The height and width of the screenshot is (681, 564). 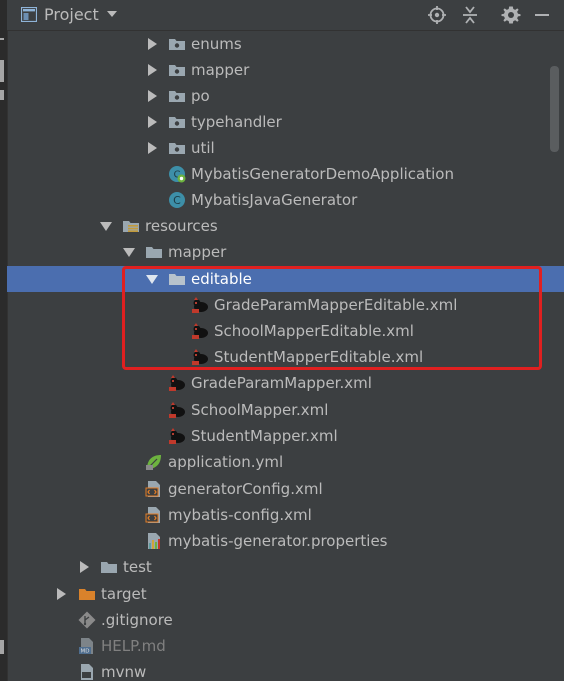 What do you see at coordinates (154, 541) in the screenshot?
I see `properties-file-icon` at bounding box center [154, 541].